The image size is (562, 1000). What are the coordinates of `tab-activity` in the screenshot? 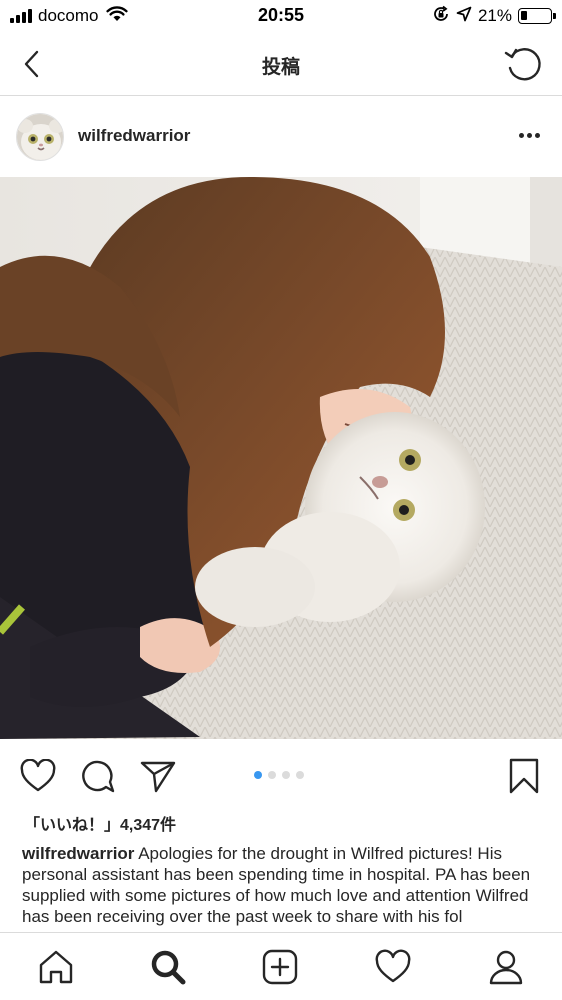 It's located at (393, 967).